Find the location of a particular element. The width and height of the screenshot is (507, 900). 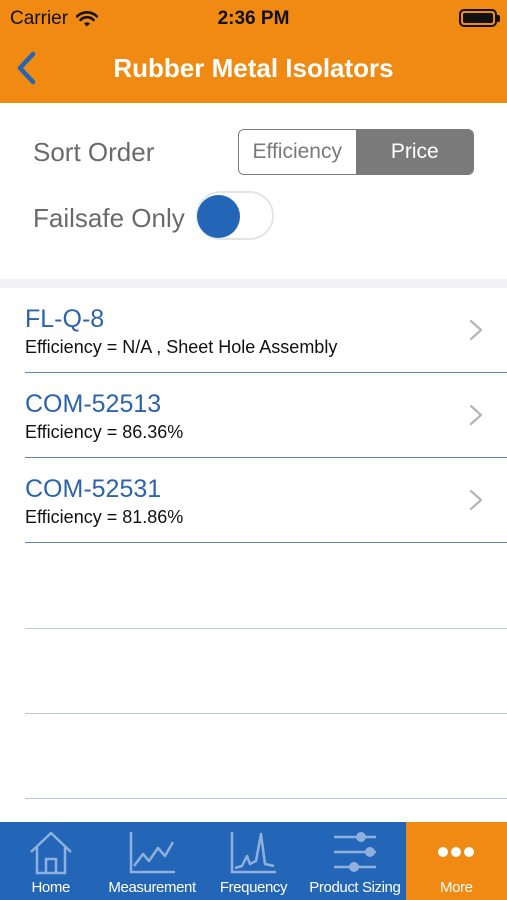

product-name: COM-52531 is located at coordinates (93, 489).